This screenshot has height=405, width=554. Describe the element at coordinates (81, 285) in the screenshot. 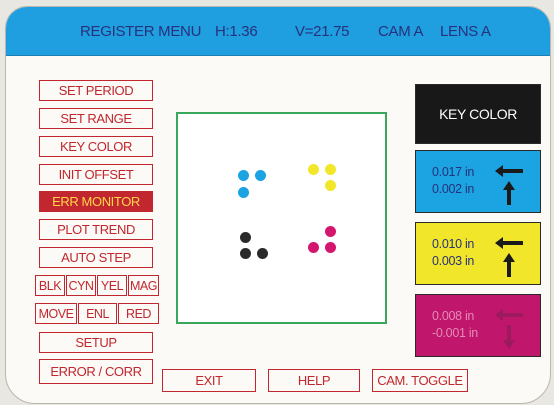

I see `cyn-button: CYN` at that location.